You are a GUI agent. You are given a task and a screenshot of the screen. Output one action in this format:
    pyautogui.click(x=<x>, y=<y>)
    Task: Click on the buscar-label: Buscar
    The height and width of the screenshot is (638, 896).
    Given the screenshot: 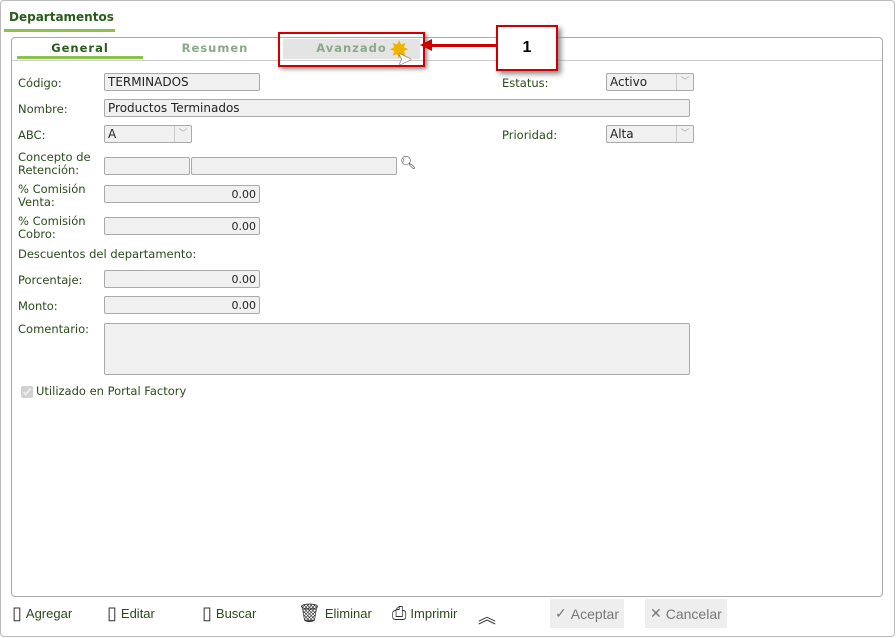 What is the action you would take?
    pyautogui.click(x=236, y=613)
    